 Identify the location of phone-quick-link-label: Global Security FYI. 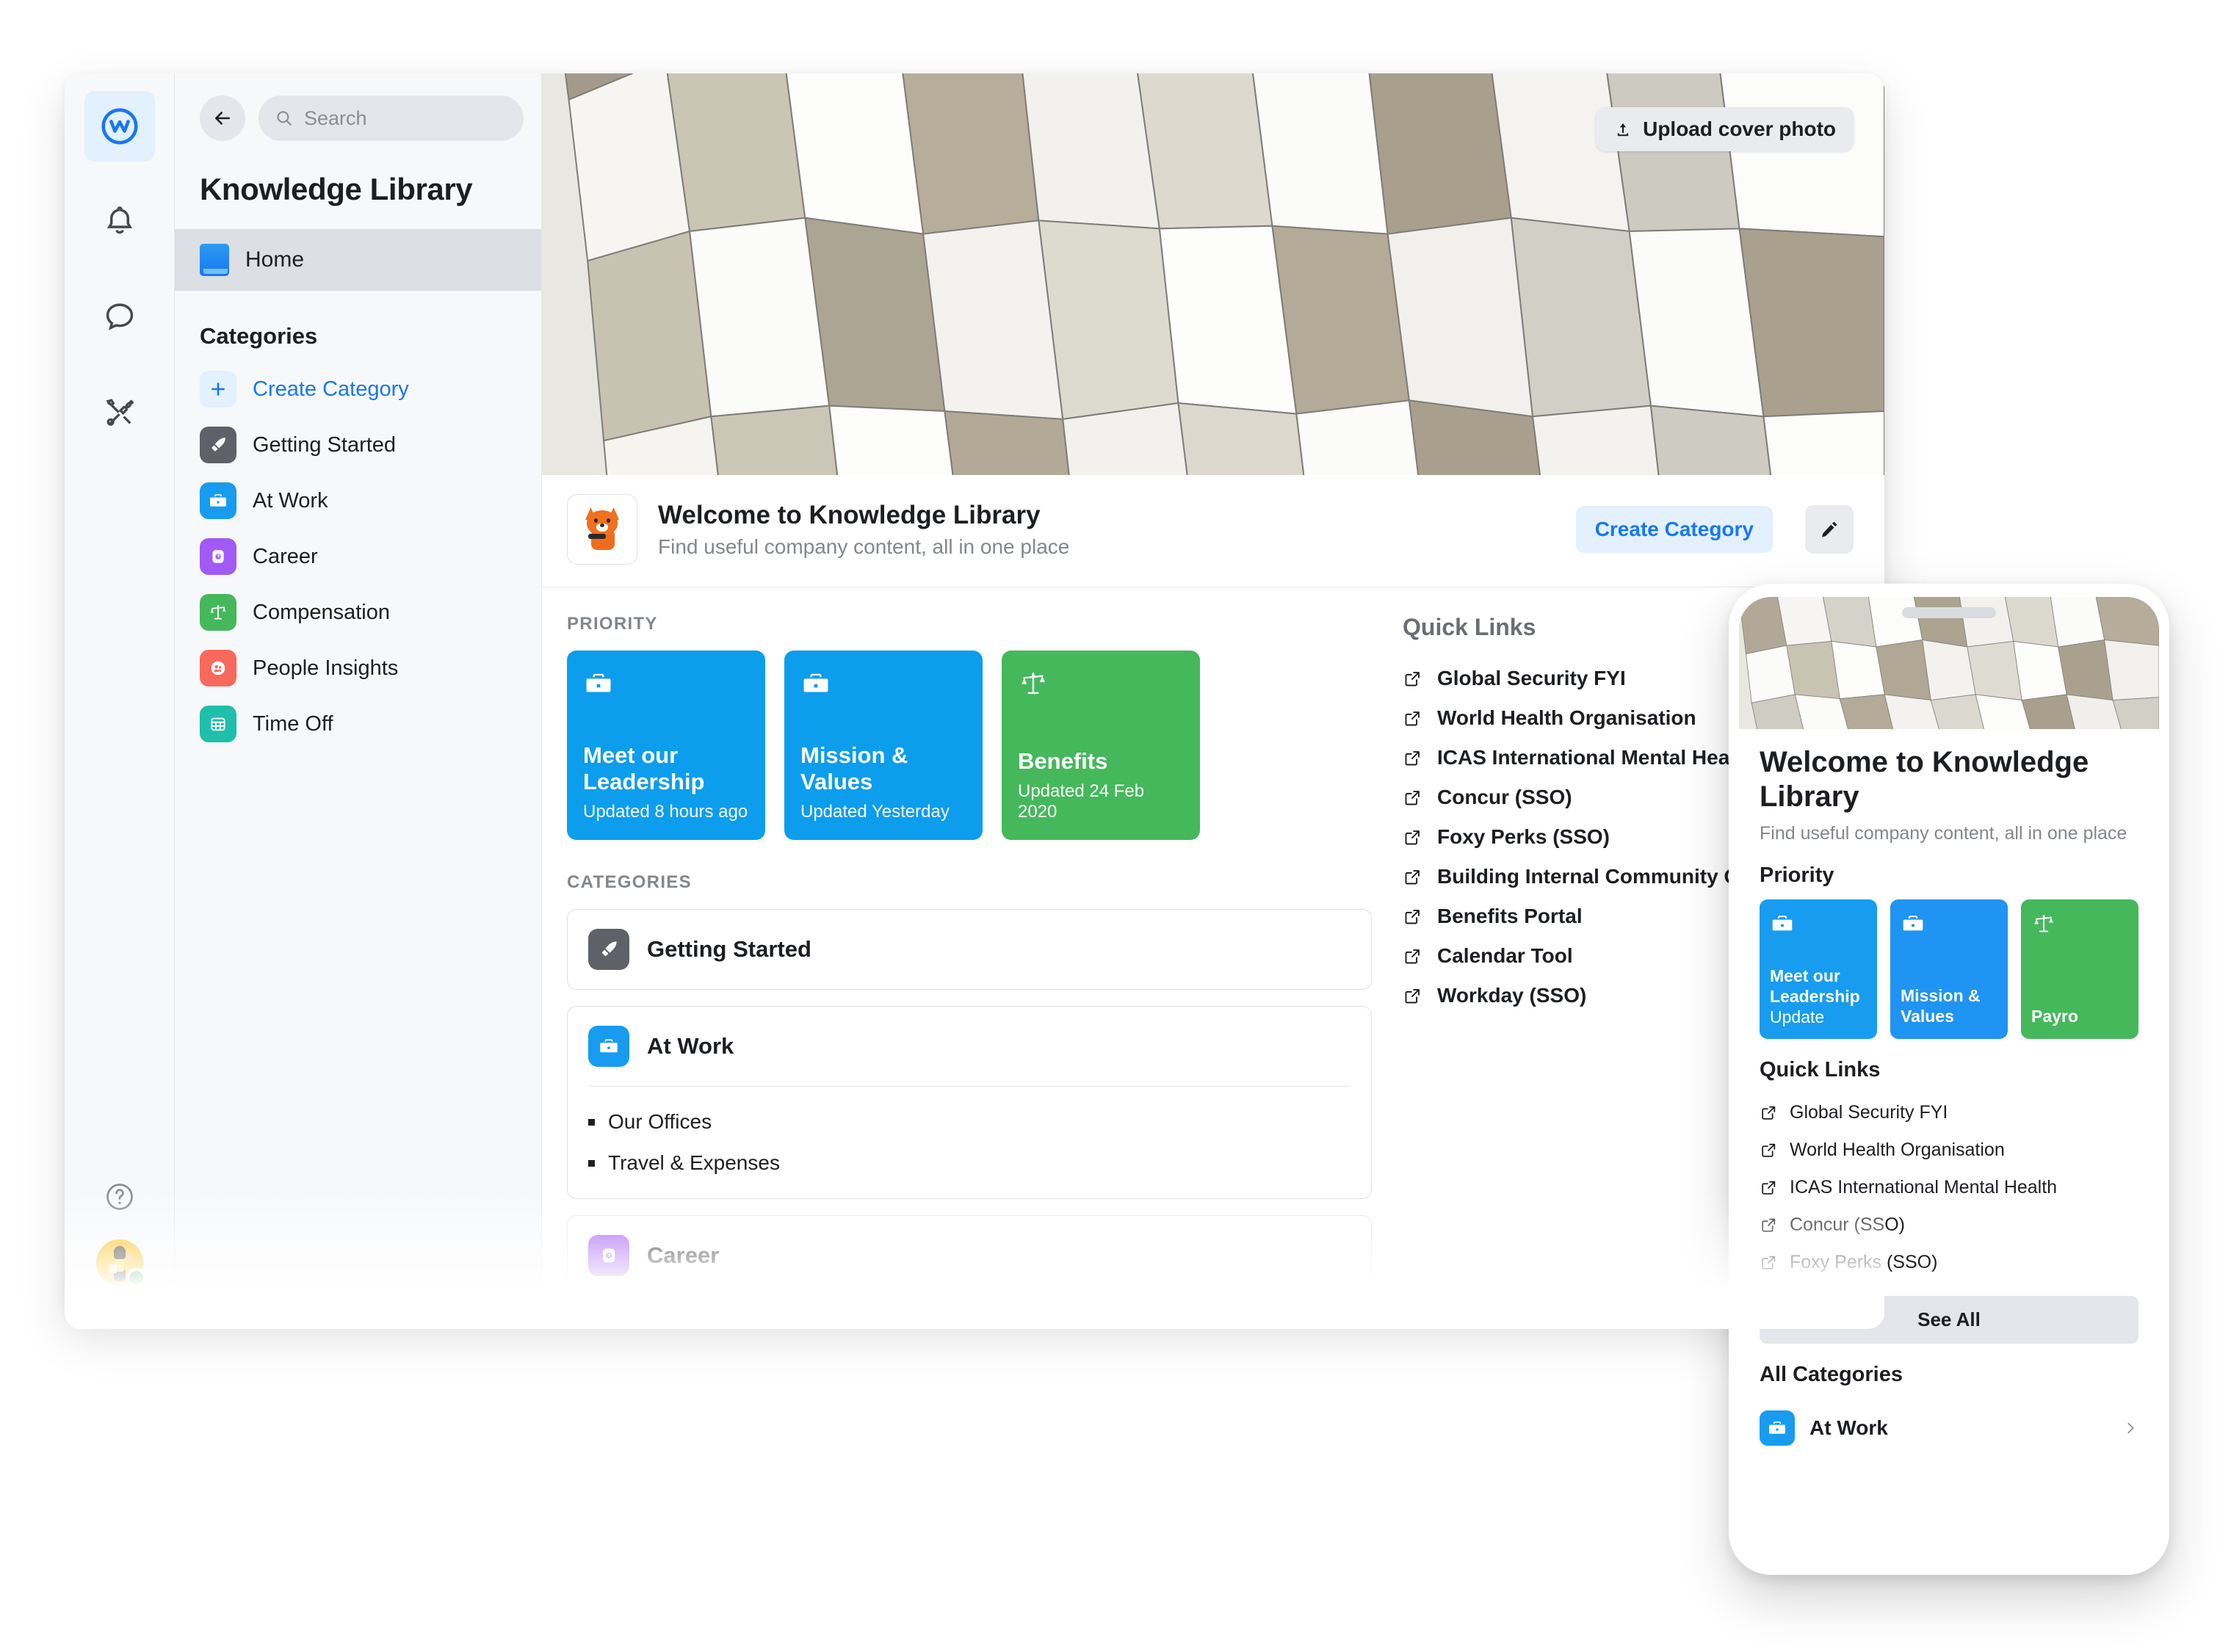
(1869, 1112).